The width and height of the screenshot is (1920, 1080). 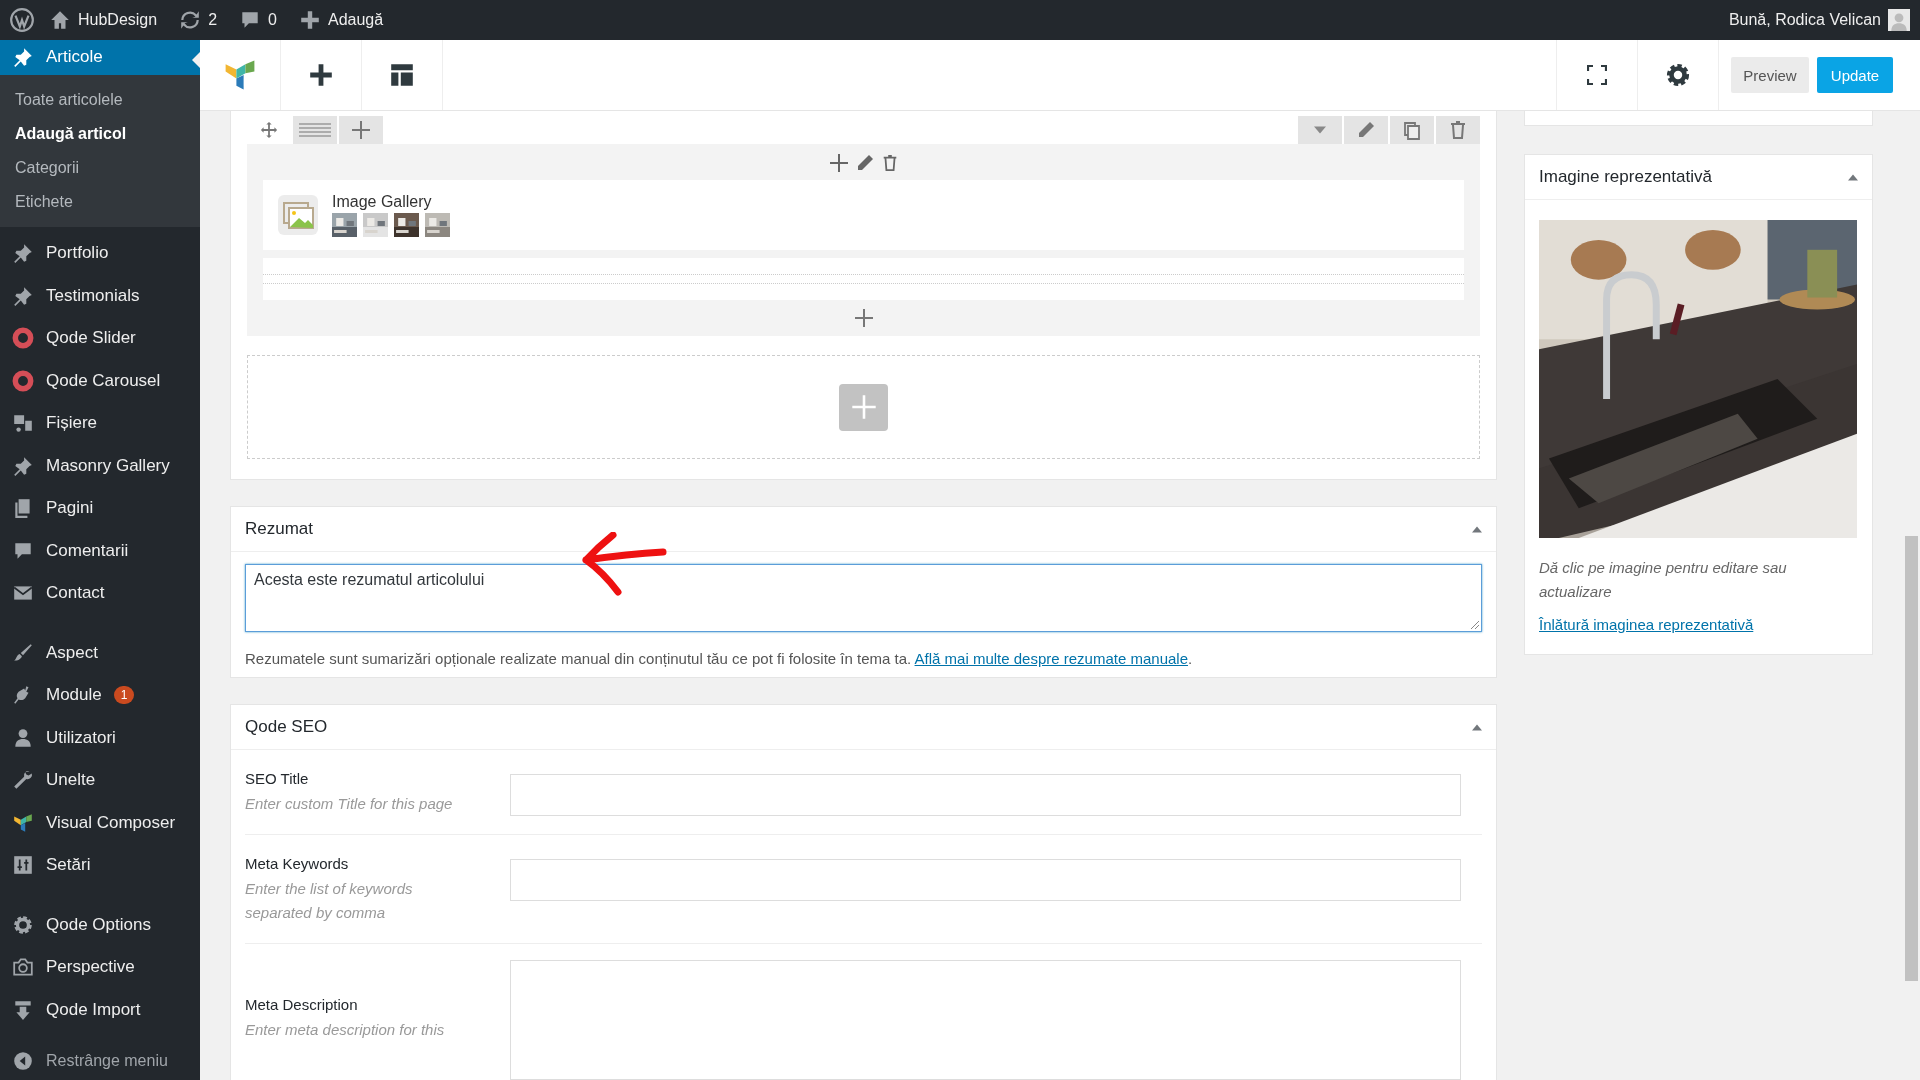 I want to click on logo-icon, so click(x=23, y=822).